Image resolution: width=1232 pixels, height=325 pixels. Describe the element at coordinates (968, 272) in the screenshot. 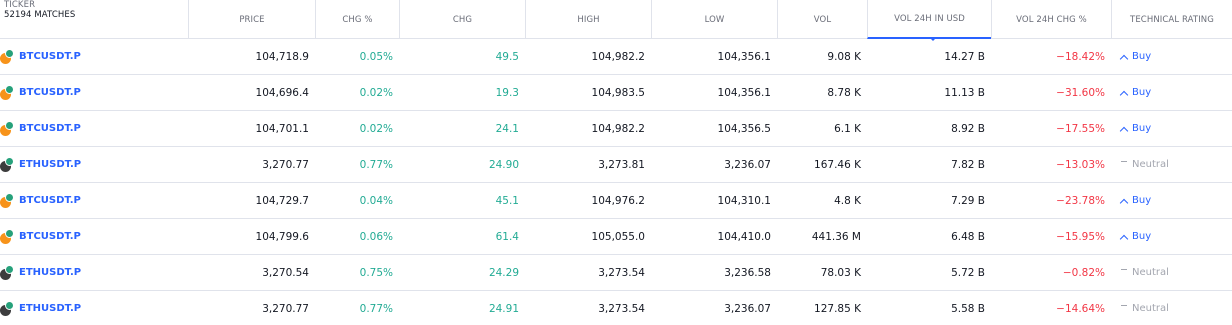

I see `vol-24h-usd-cell: 5.72 B` at that location.